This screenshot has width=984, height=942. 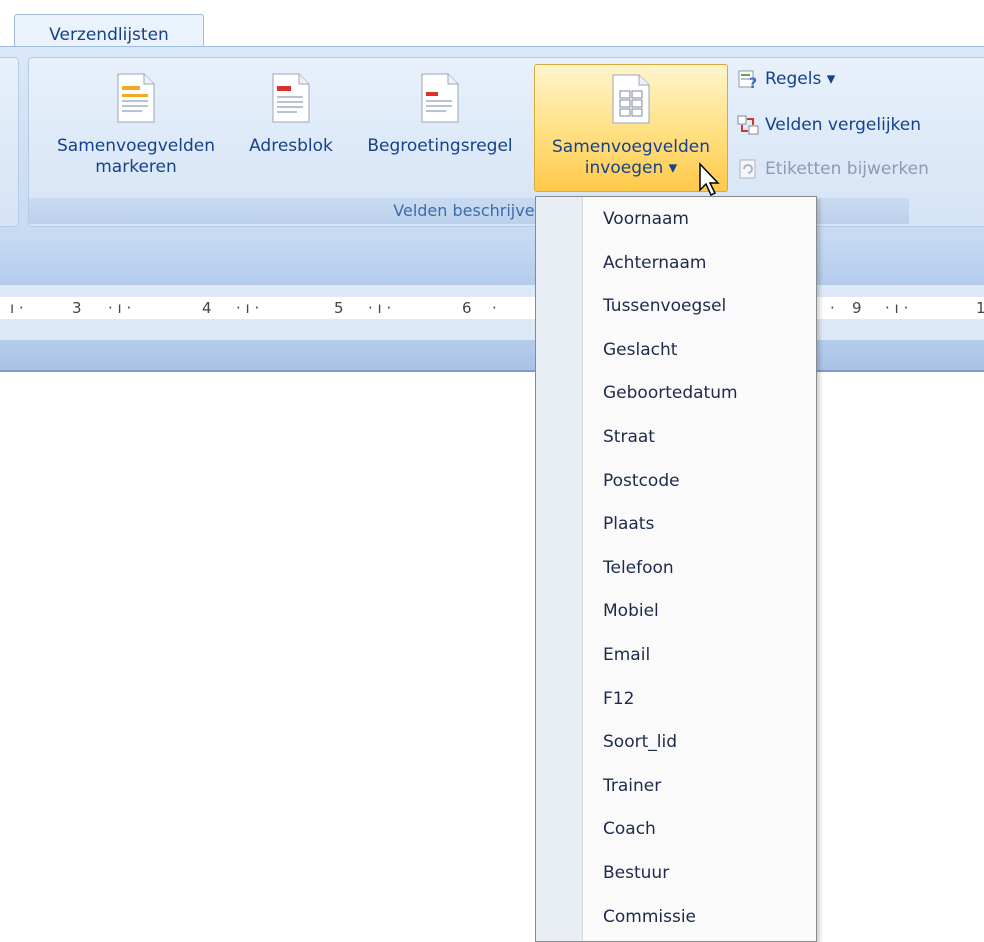 I want to click on ruler-tick: ı ·, so click(x=17, y=308).